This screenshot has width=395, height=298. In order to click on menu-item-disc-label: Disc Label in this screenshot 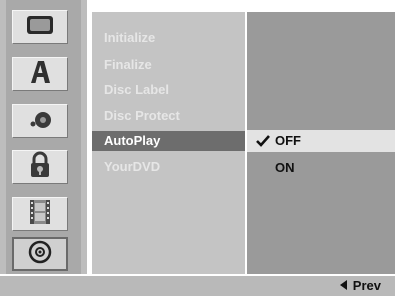, I will do `click(168, 90)`.